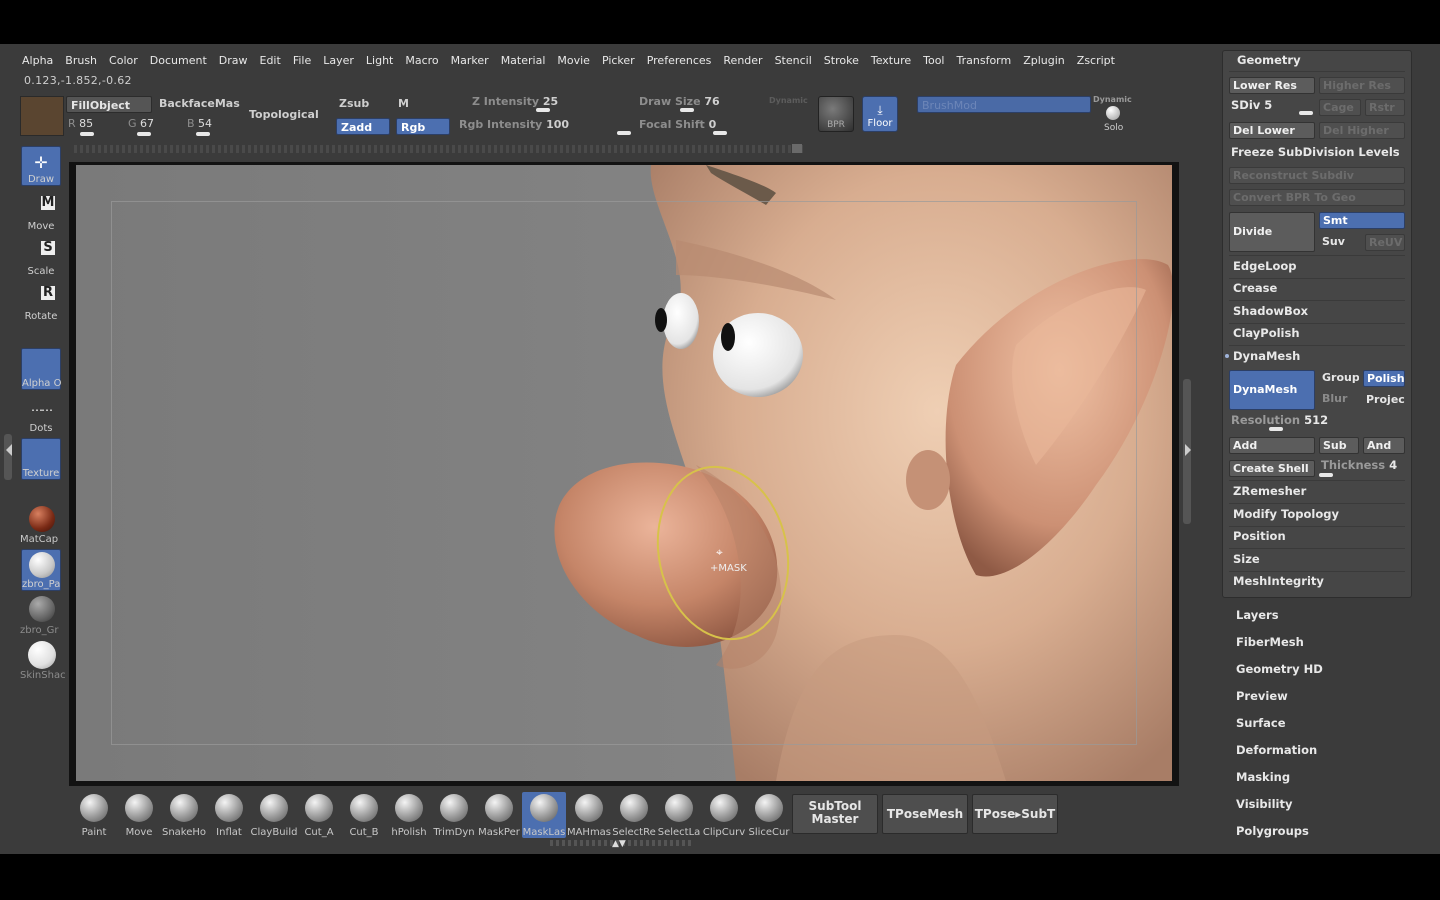 This screenshot has height=900, width=1440. Describe the element at coordinates (1255, 288) in the screenshot. I see `crease-item: Crease` at that location.